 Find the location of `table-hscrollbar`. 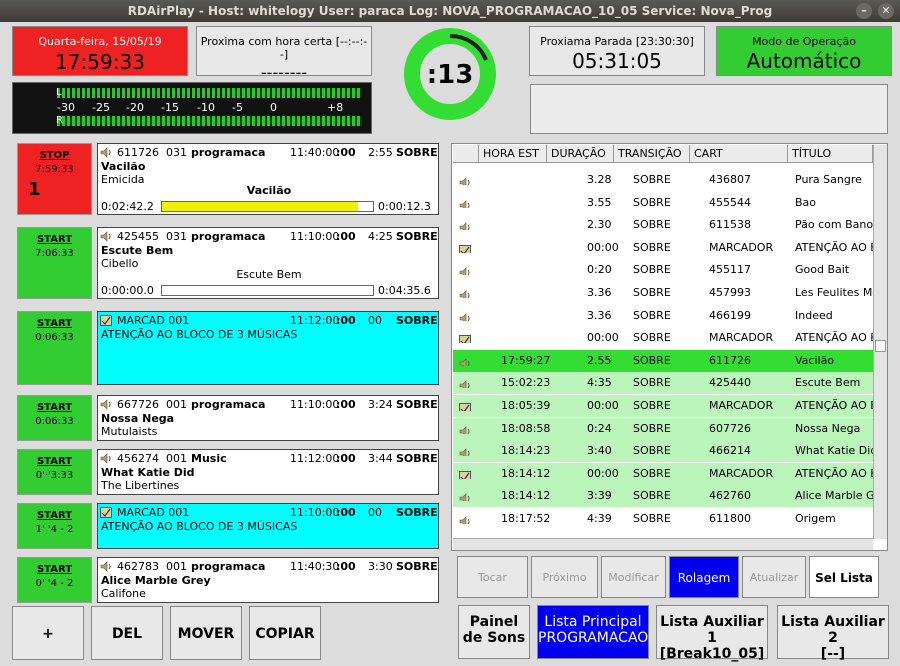

table-hscrollbar is located at coordinates (663, 544).